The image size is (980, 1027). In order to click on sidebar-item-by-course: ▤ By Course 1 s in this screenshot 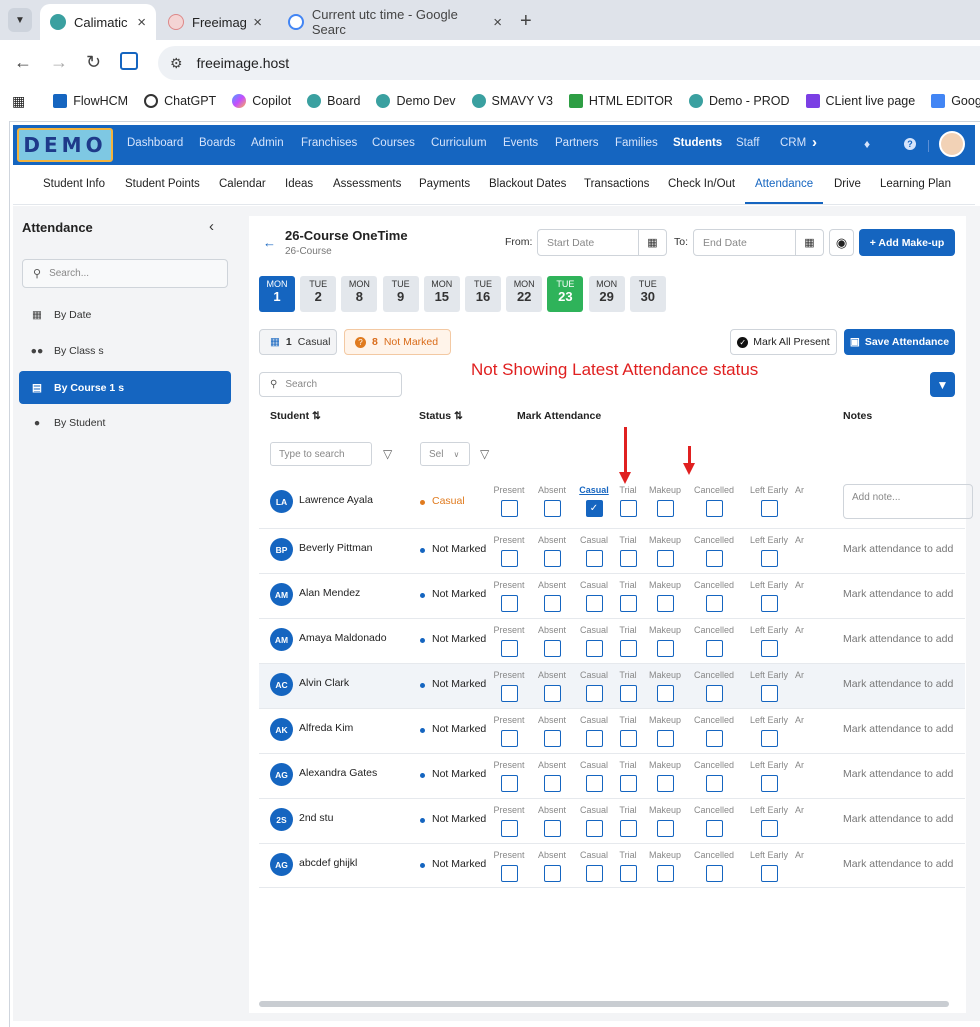, I will do `click(125, 387)`.